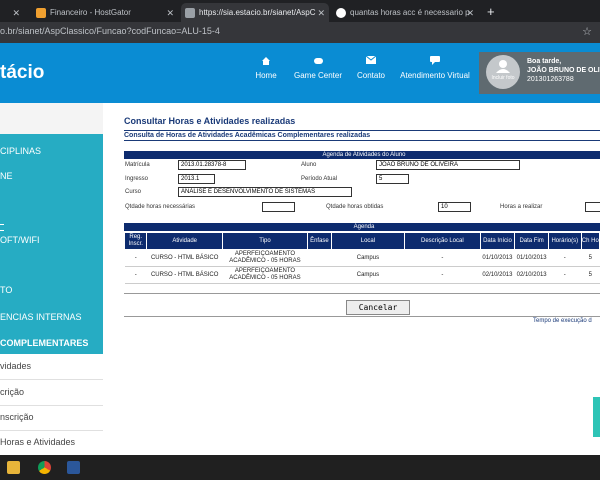 The height and width of the screenshot is (480, 600). I want to click on ingresso-field: 2013.1, so click(196, 179).